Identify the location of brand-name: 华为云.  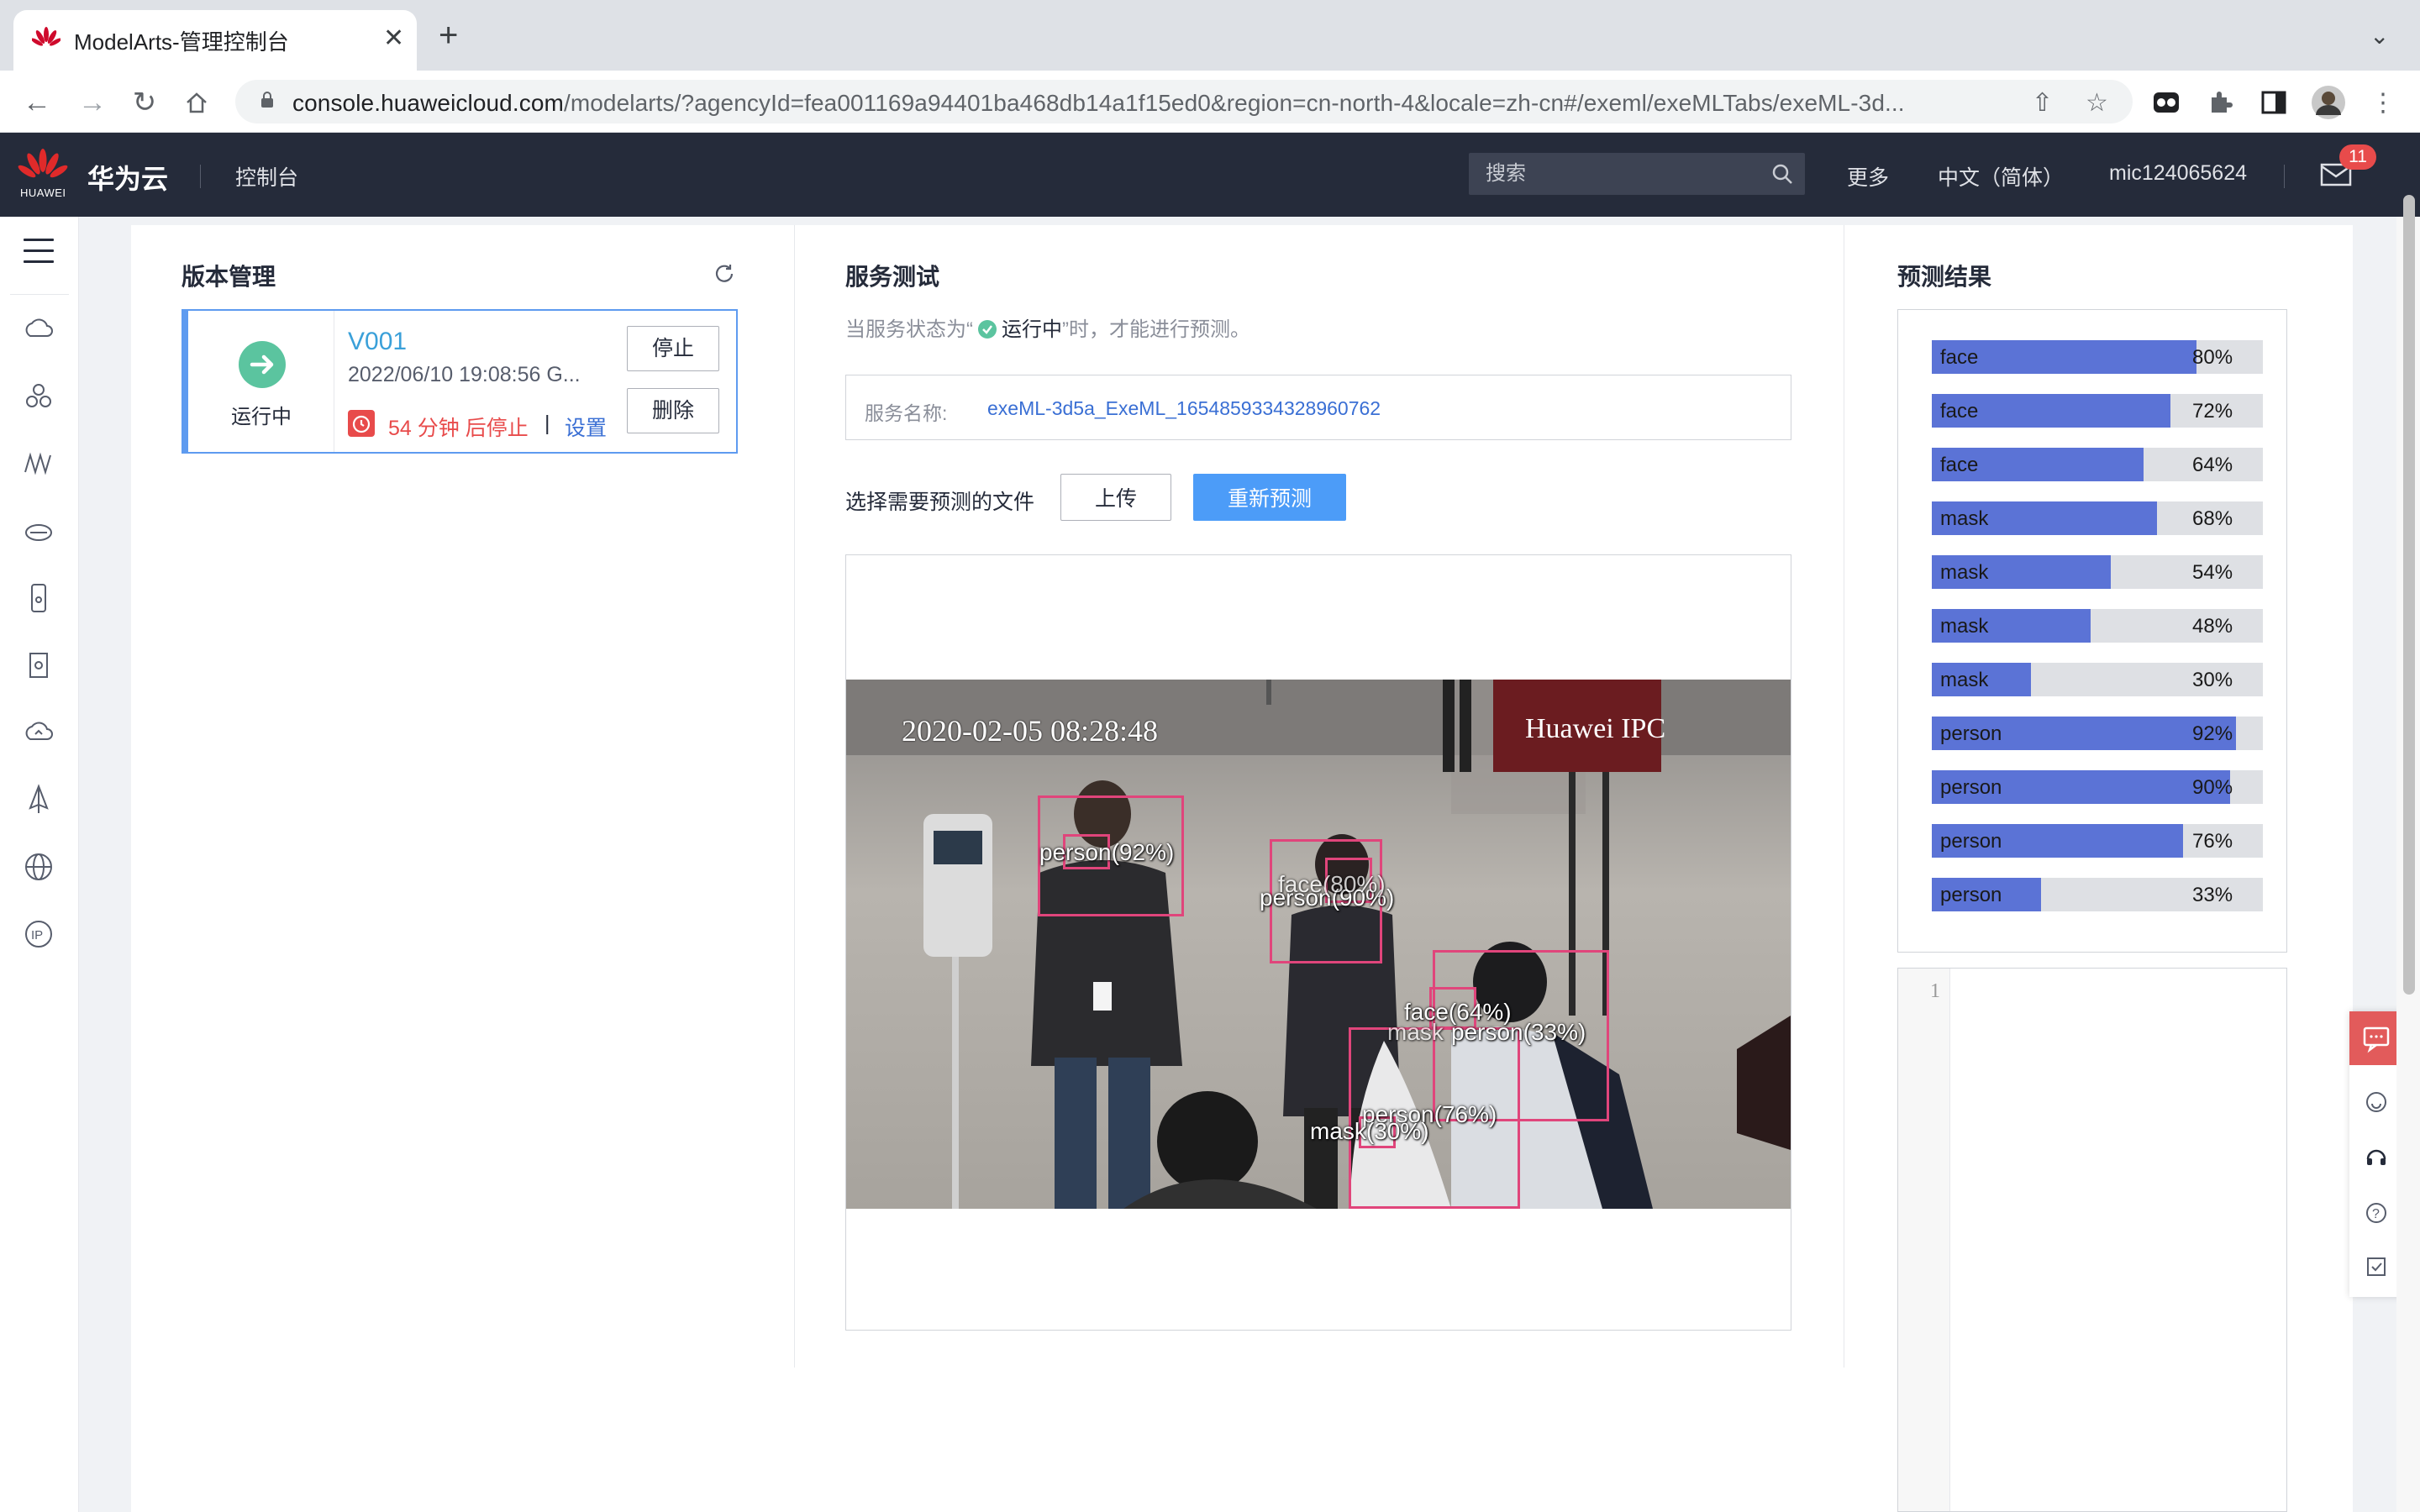
(128, 177).